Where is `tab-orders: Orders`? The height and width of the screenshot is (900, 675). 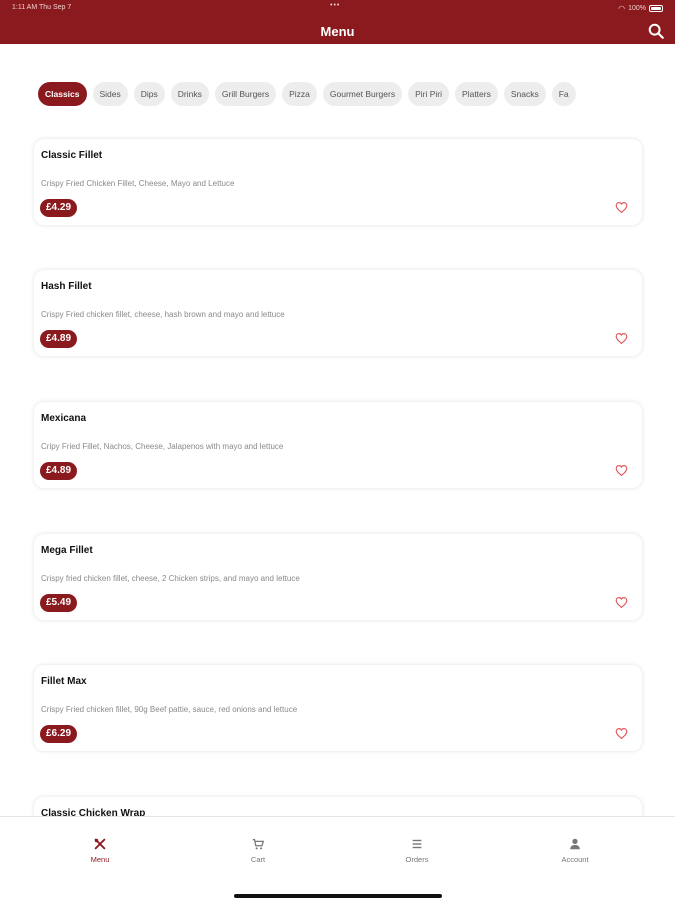
tab-orders: Orders is located at coordinates (417, 850).